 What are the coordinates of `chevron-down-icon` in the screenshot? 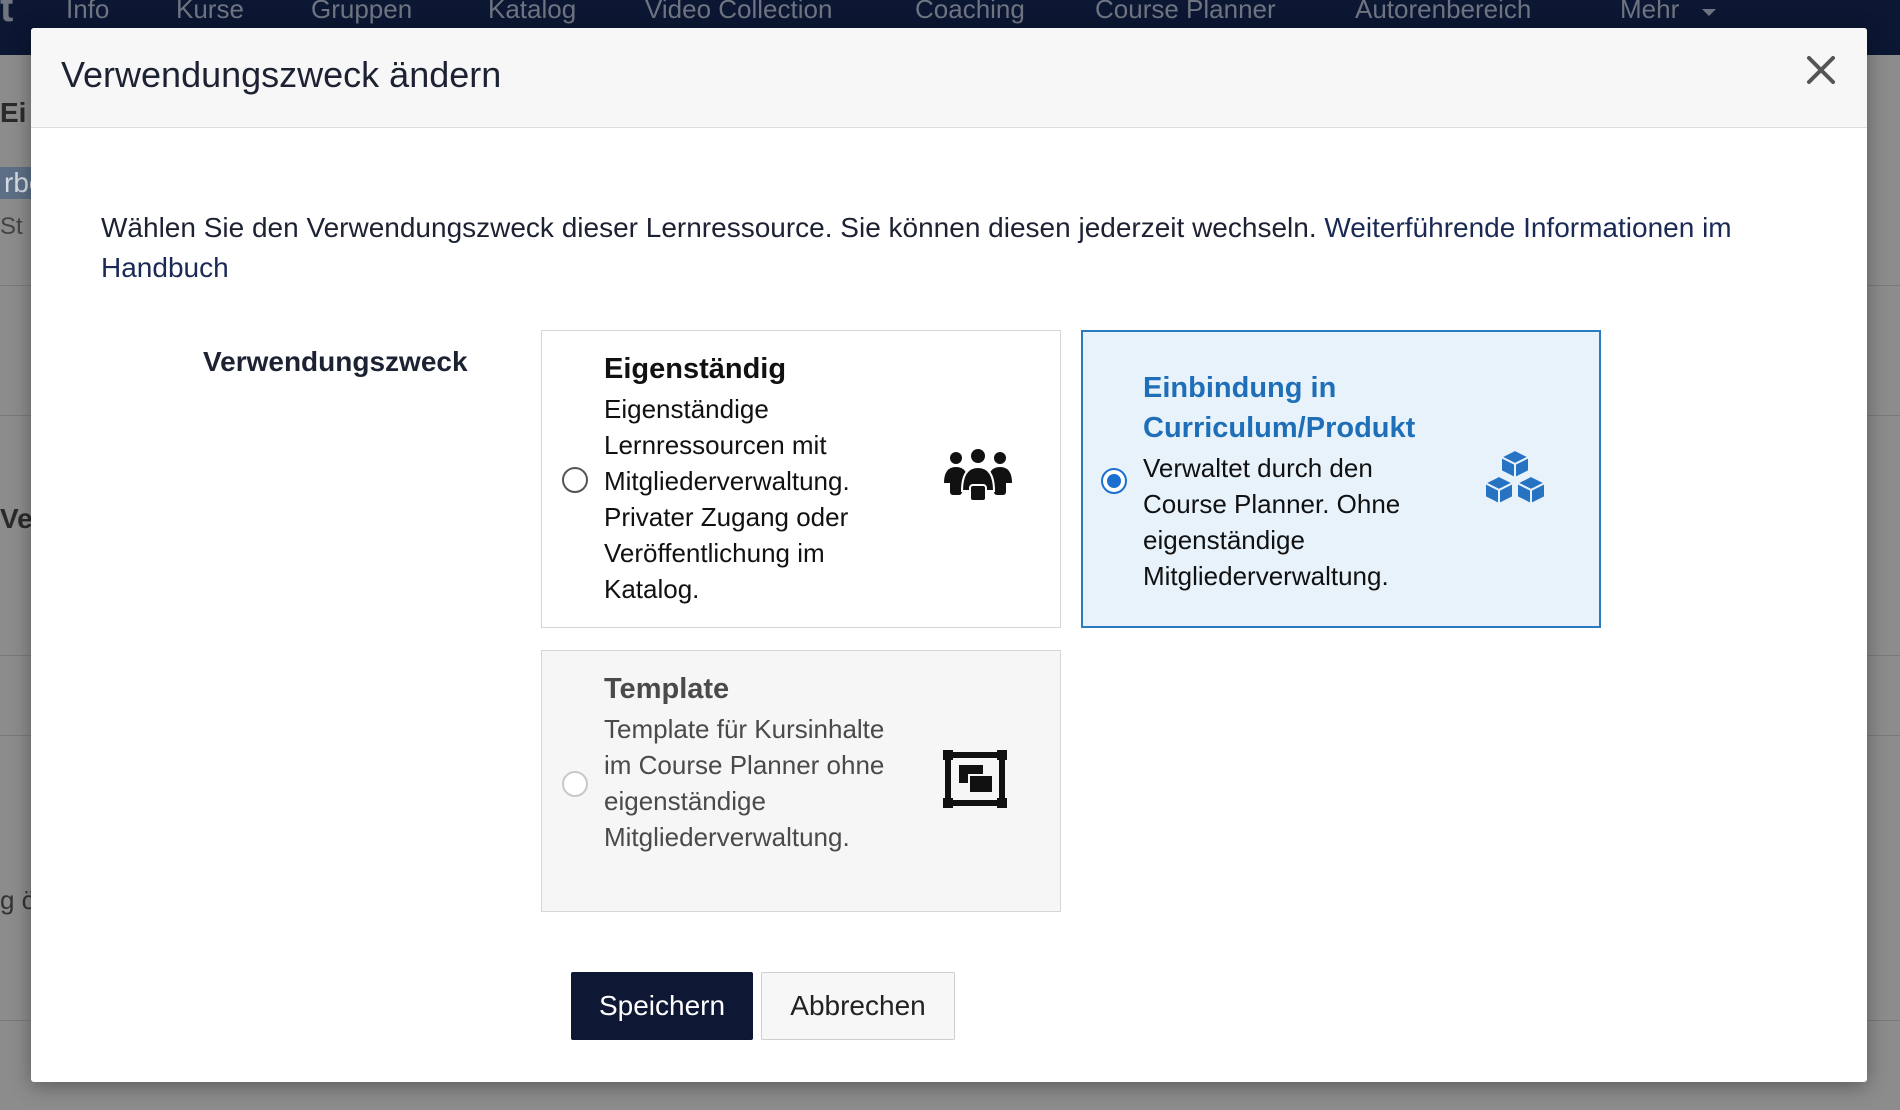 It's located at (1709, 14).